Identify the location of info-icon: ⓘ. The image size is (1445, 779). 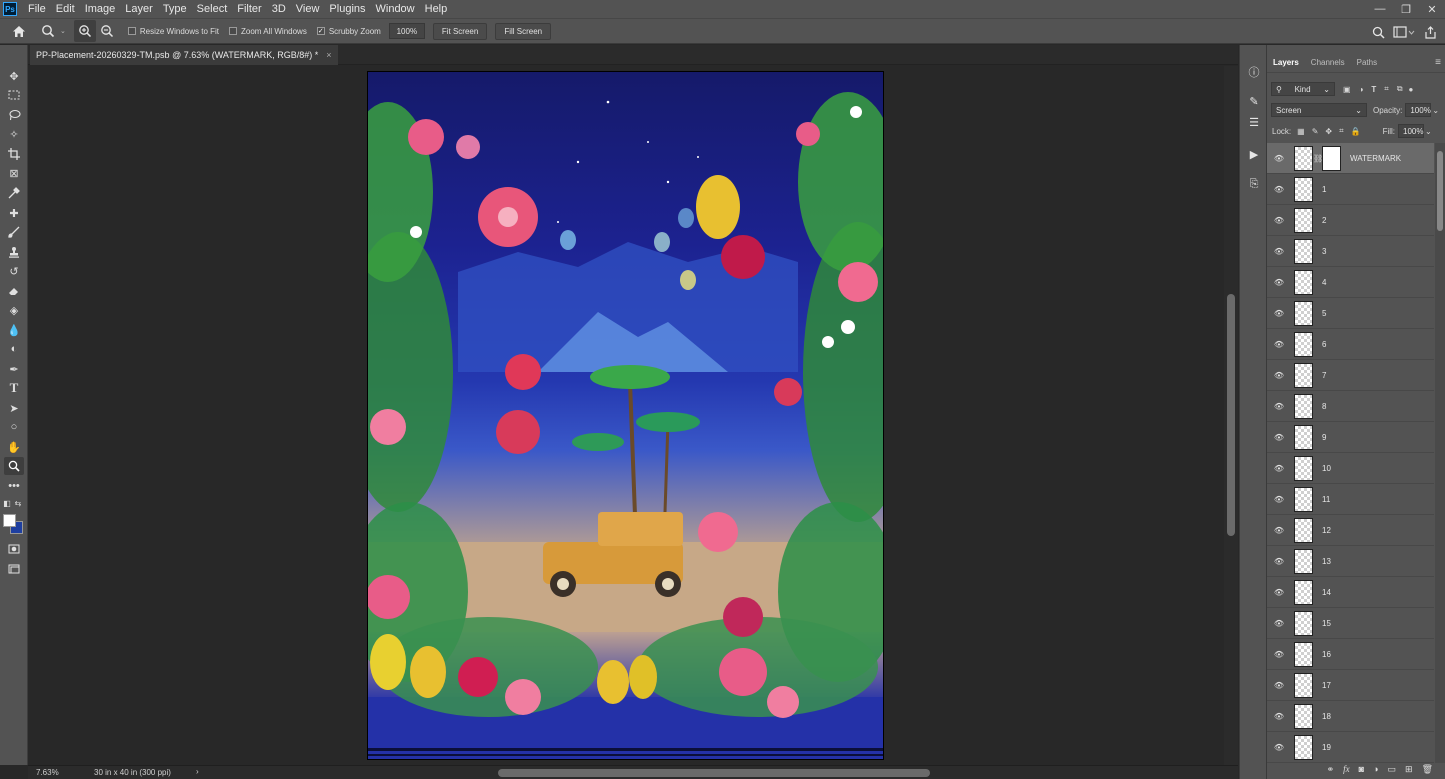
(1254, 72).